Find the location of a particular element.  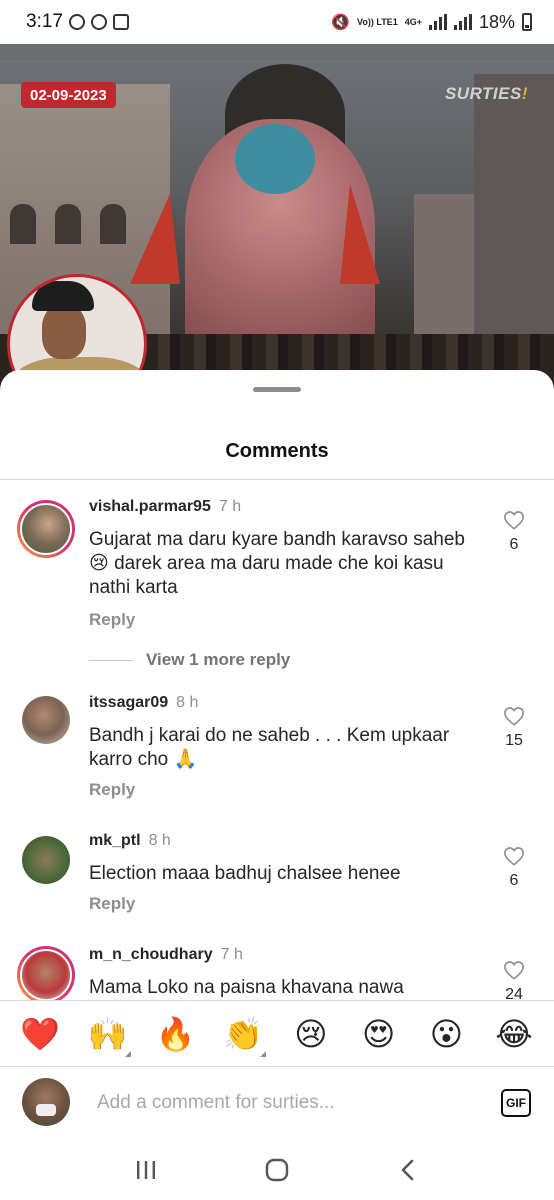

building-right is located at coordinates (514, 209).